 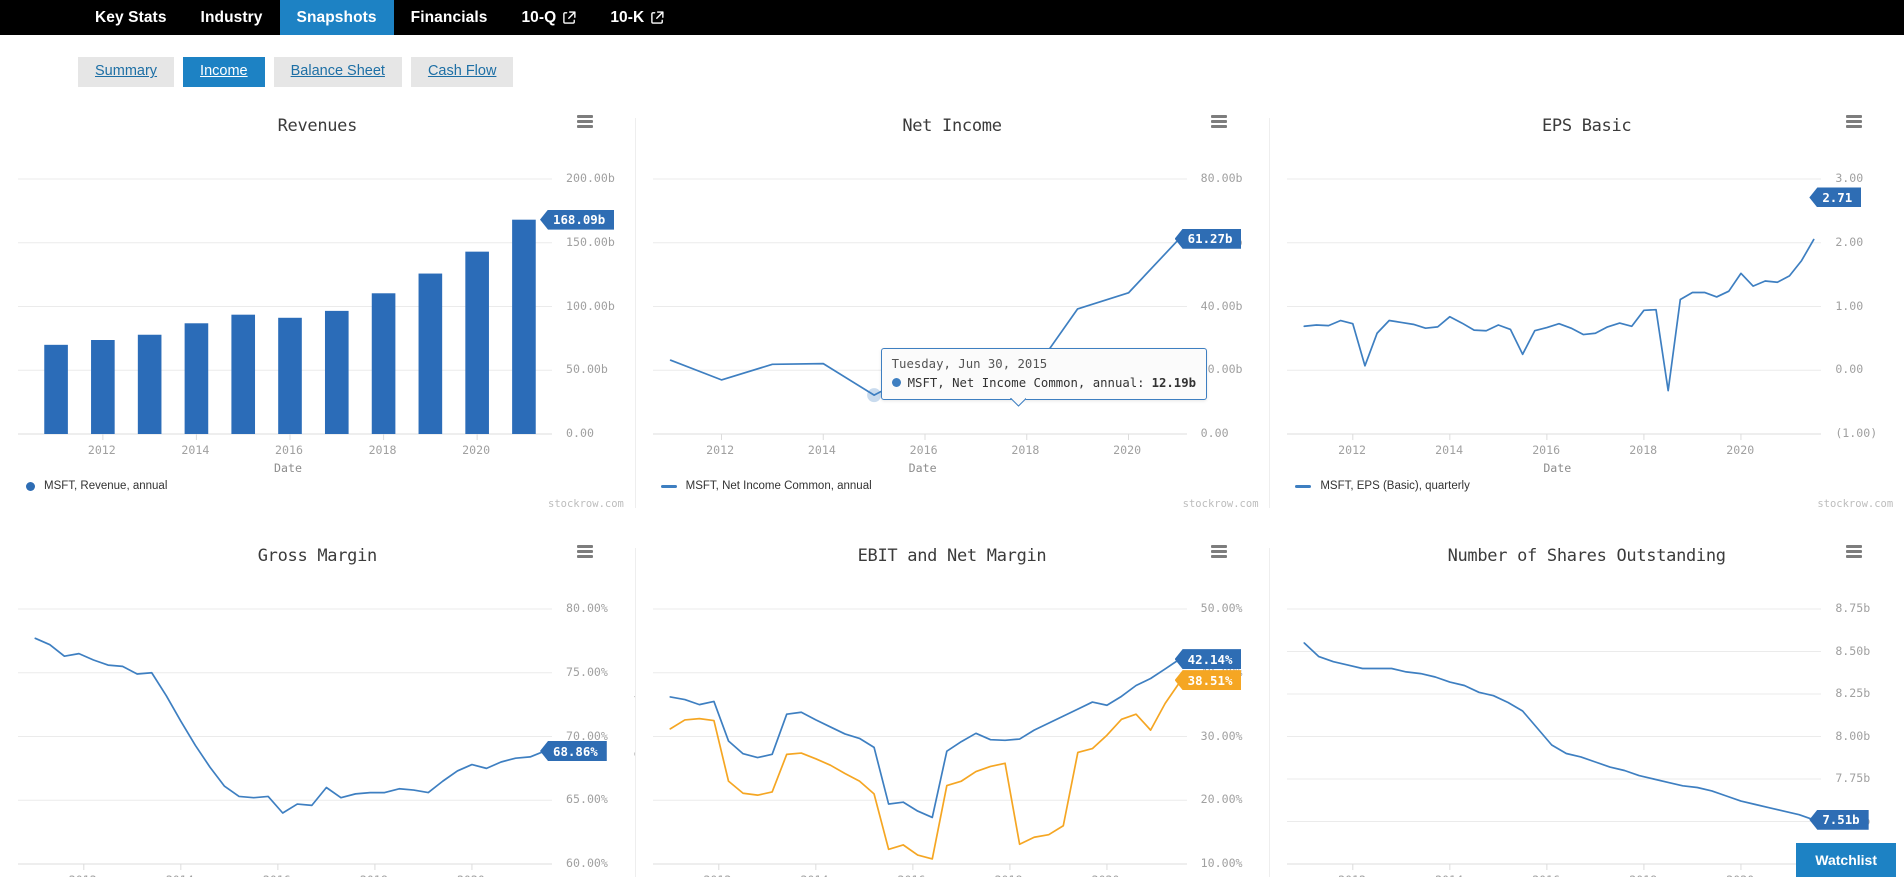 I want to click on last-value-flag: 38.51%, so click(x=1208, y=680).